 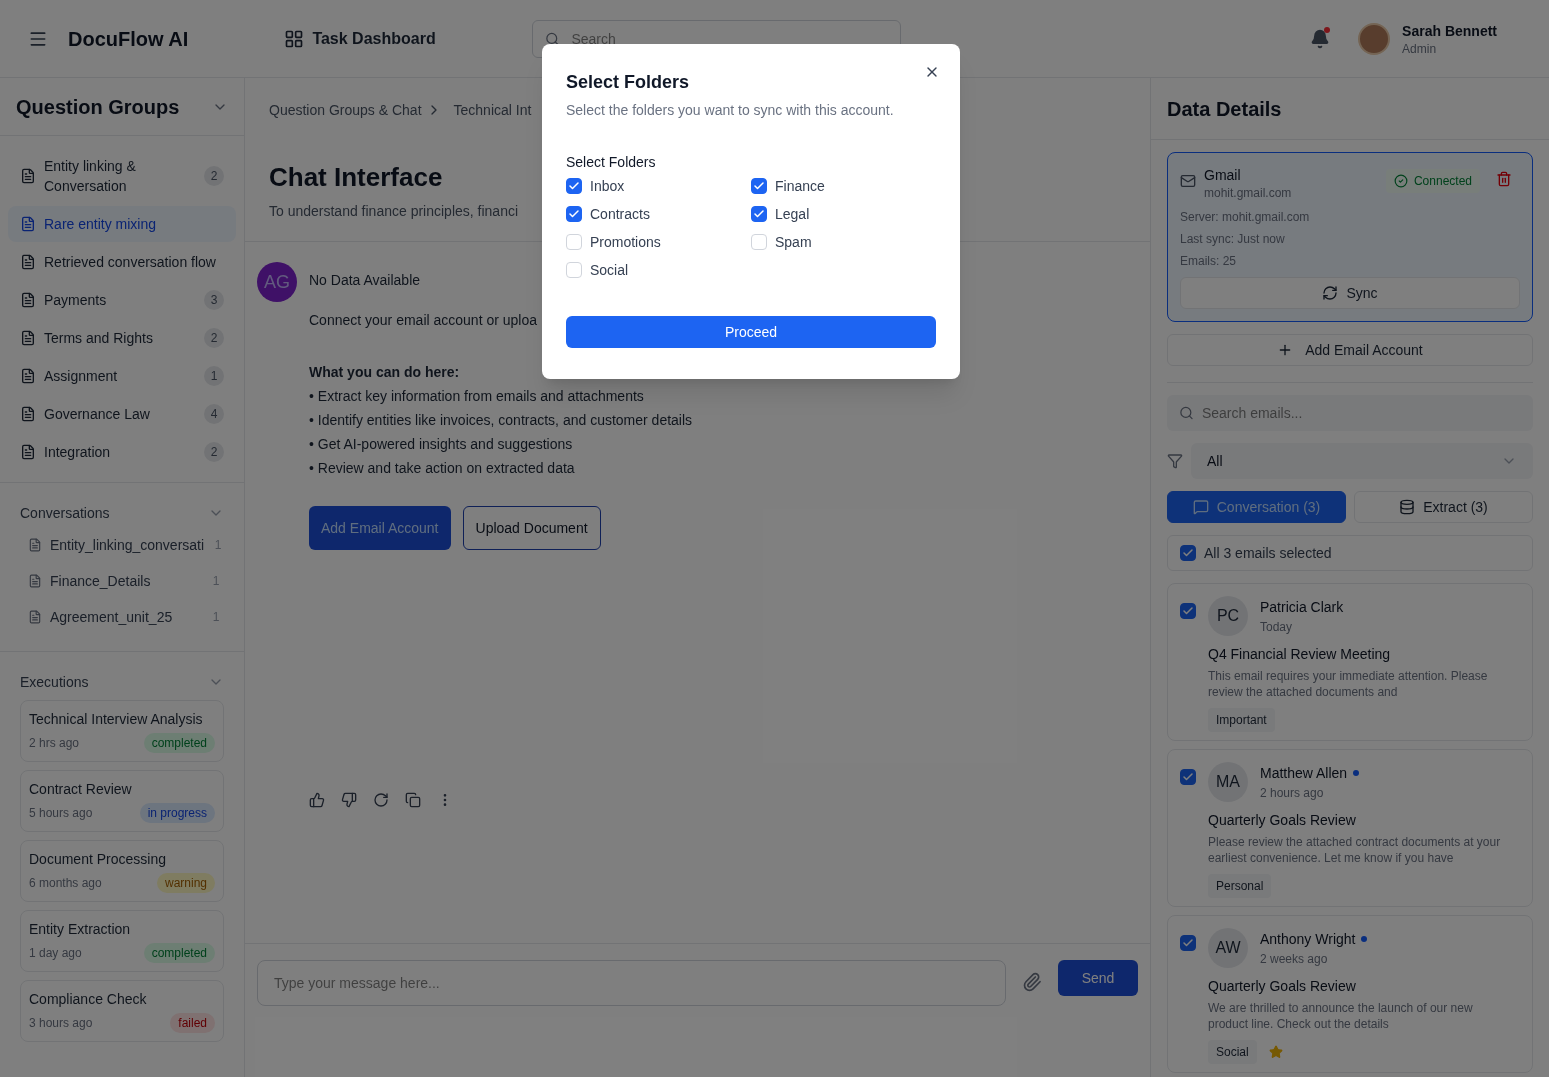 What do you see at coordinates (1223, 175) in the screenshot?
I see `account-provider: Gmail` at bounding box center [1223, 175].